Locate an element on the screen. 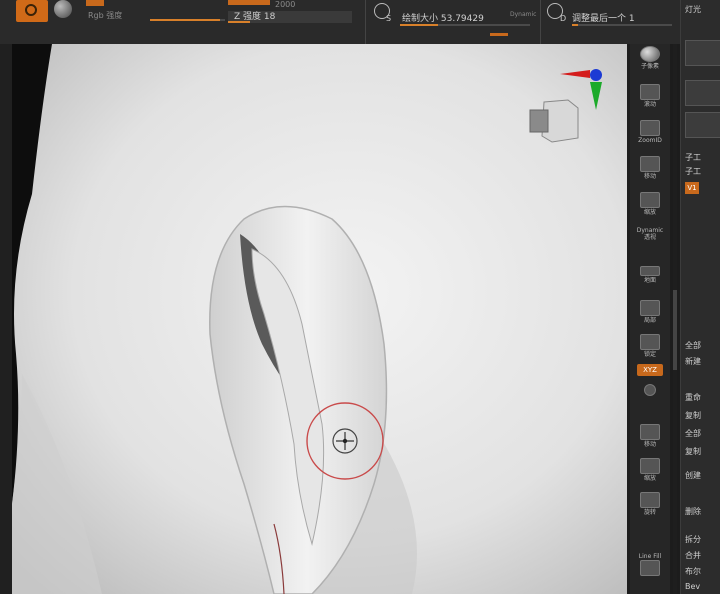 This screenshot has width=720, height=594. palette-item-split: 拆分 is located at coordinates (702, 539).